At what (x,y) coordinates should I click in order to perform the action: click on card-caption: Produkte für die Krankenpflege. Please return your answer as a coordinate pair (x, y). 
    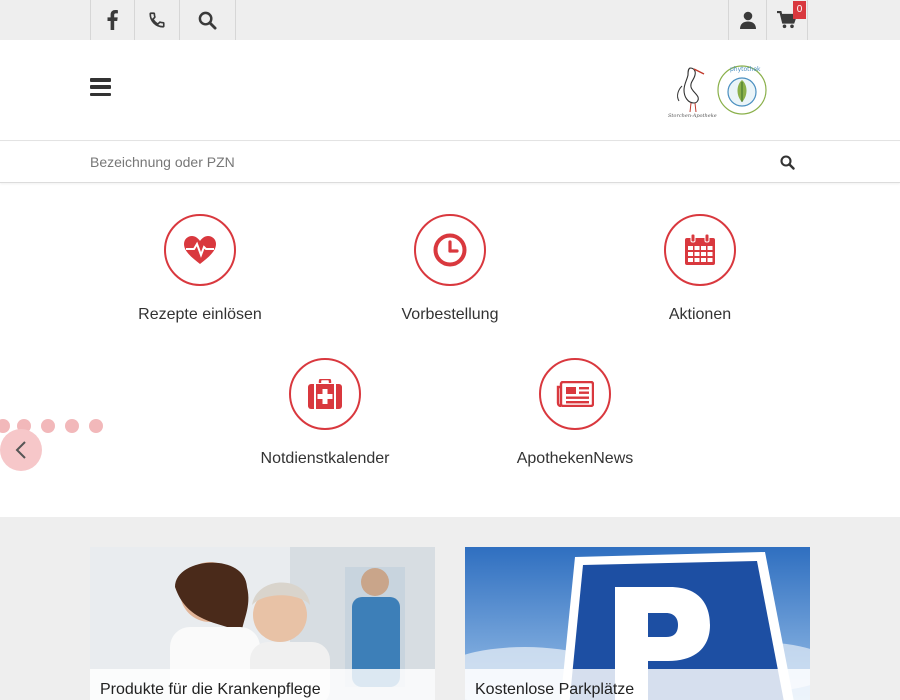
    Looking at the image, I should click on (262, 684).